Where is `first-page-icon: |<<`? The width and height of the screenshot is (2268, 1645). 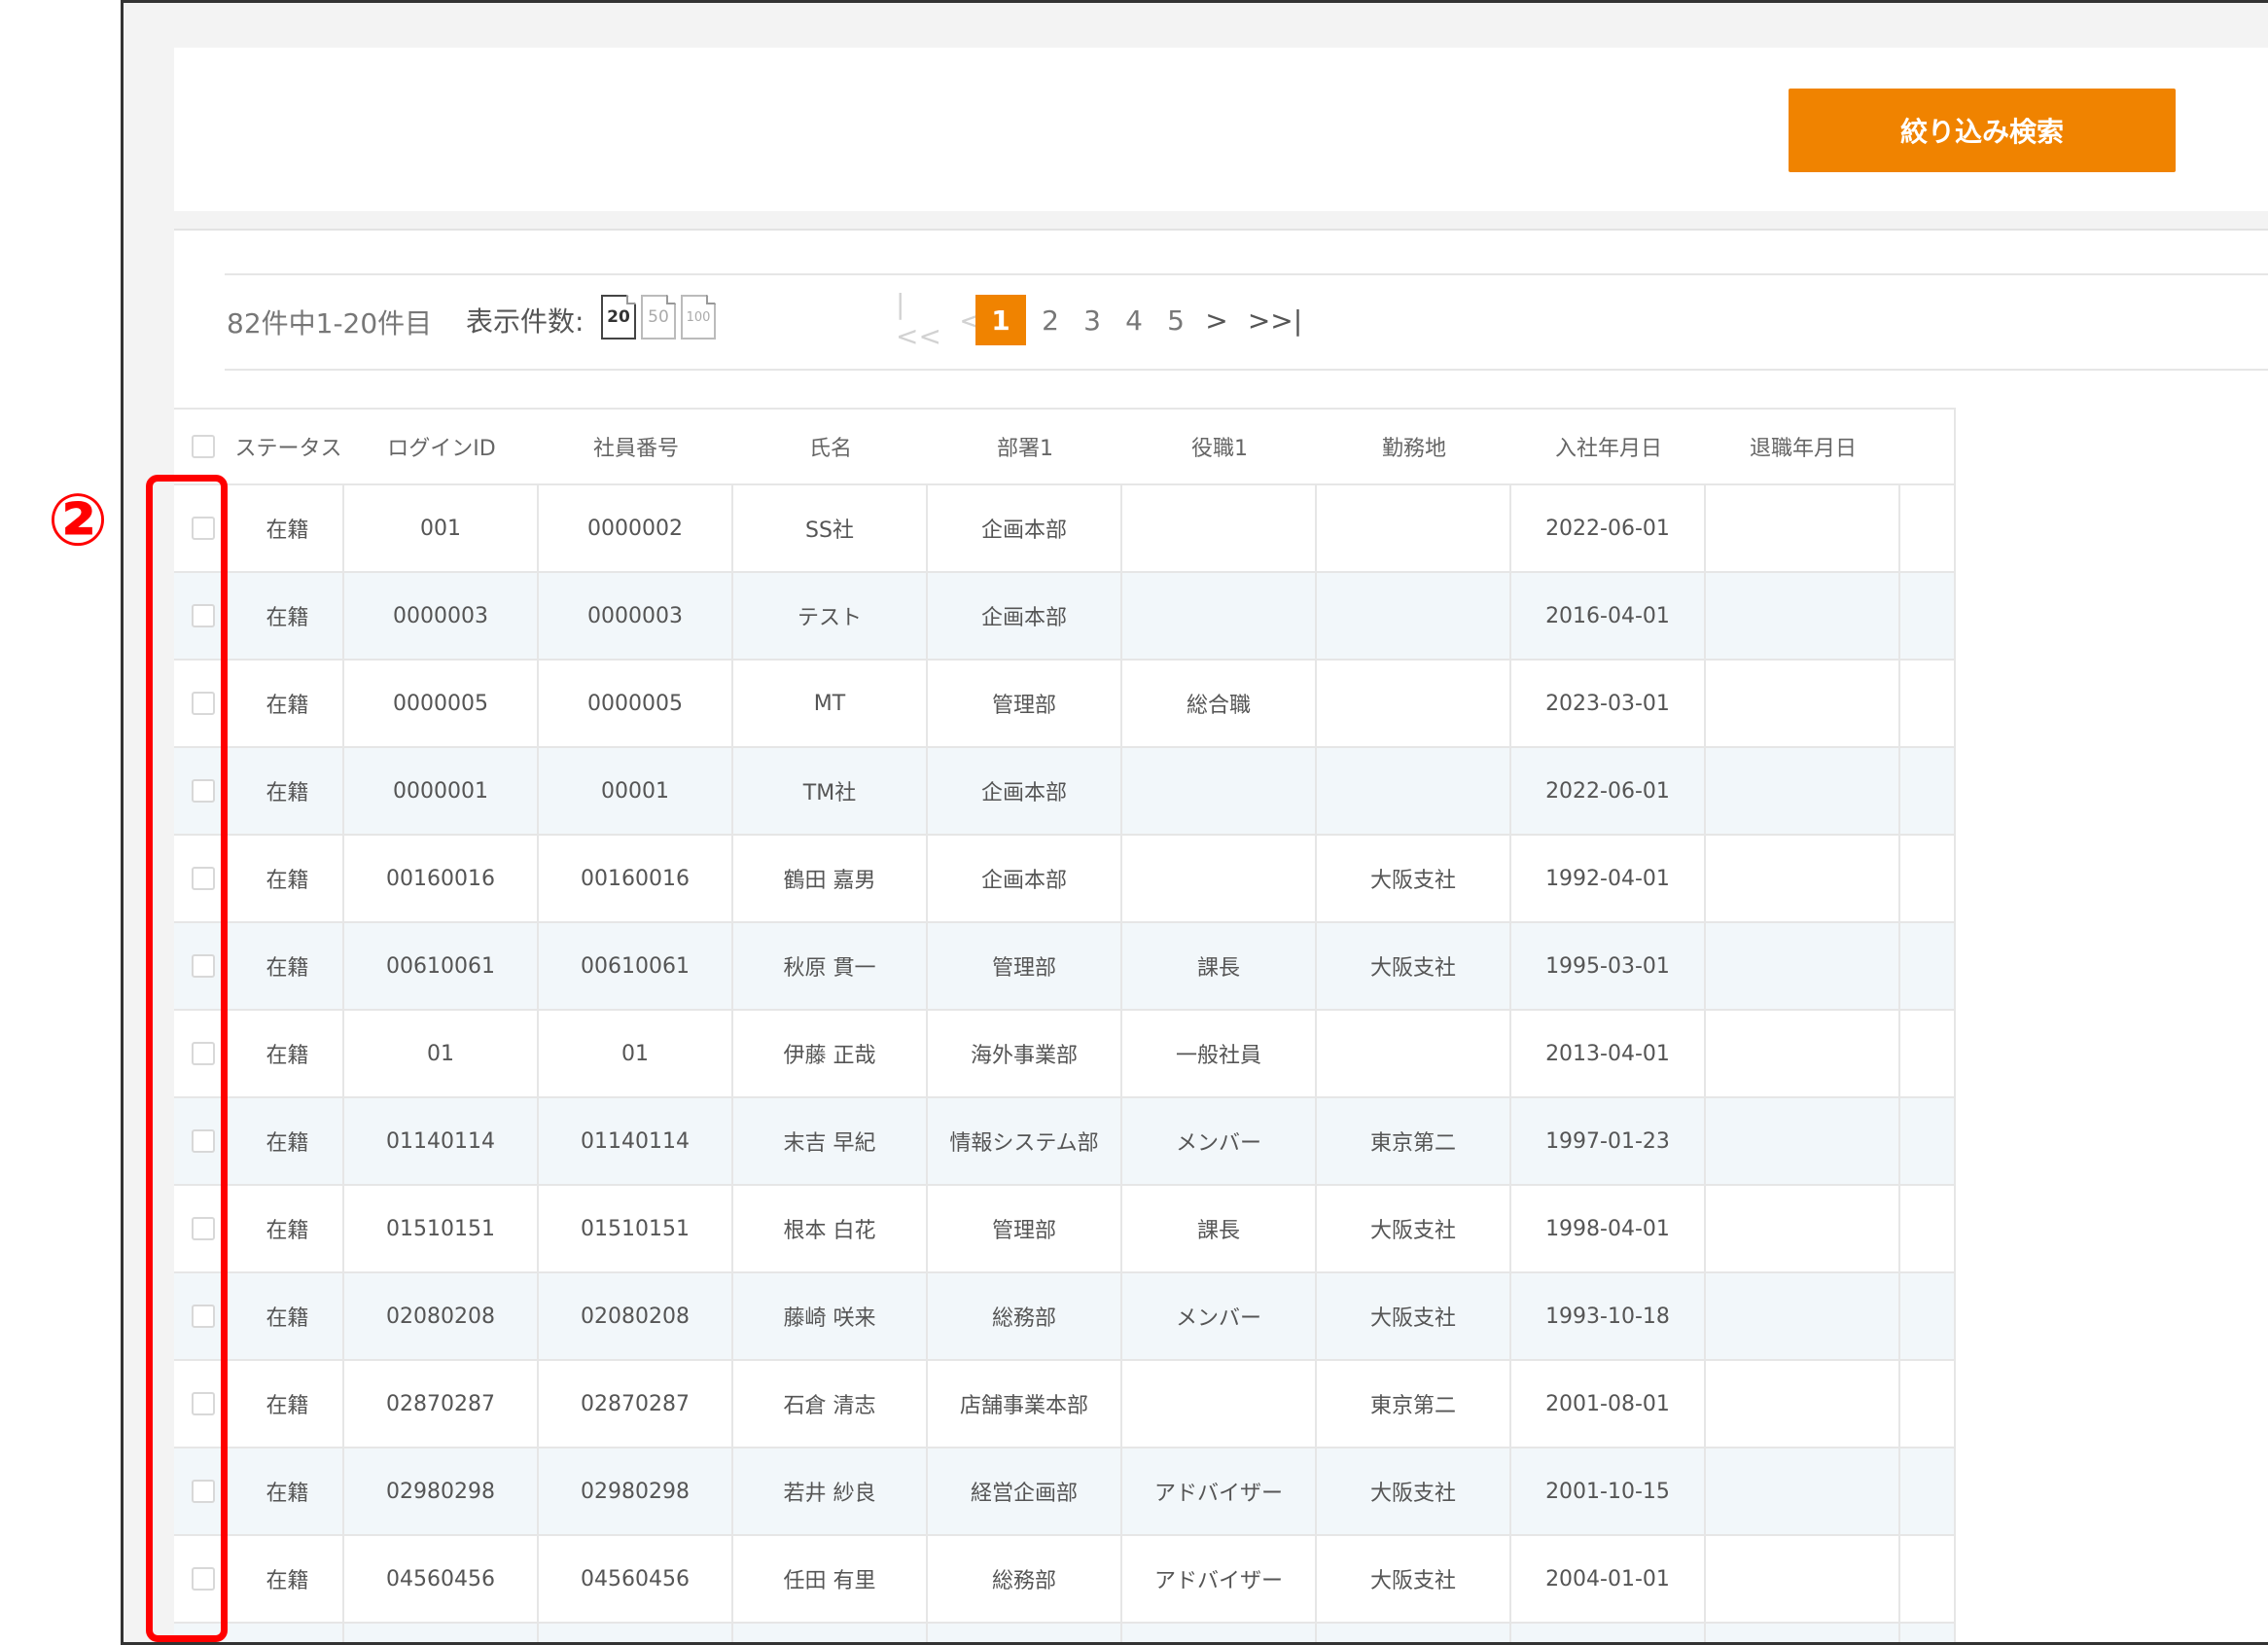
first-page-icon: |<< is located at coordinates (920, 320).